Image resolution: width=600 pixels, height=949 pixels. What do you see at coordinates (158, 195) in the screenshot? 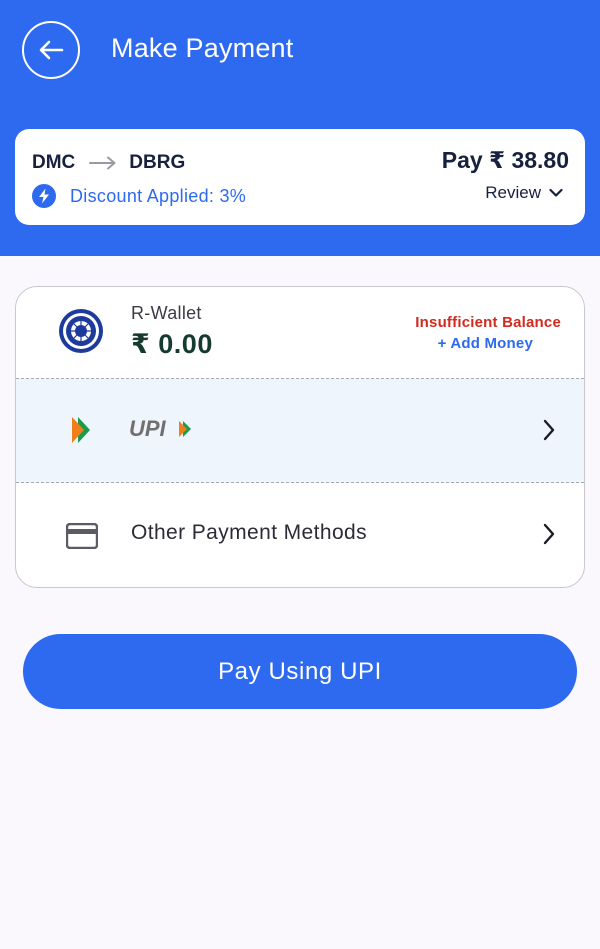
I see `discount-text: Discount Applied: 3%` at bounding box center [158, 195].